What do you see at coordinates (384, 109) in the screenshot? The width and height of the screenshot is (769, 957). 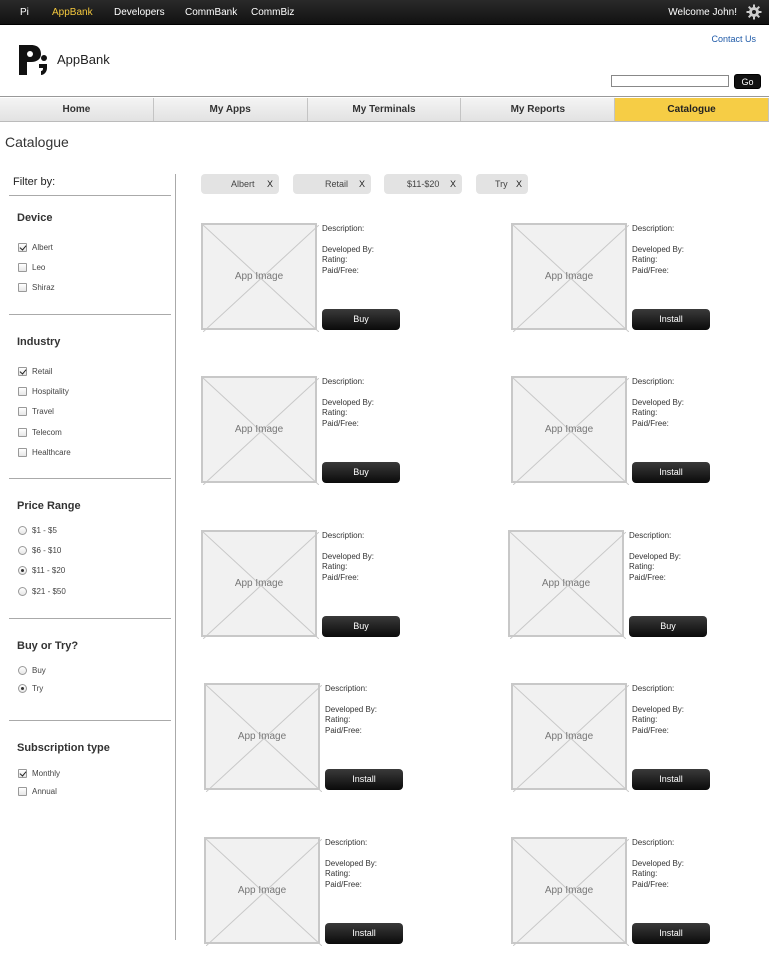 I see `tab-my-terminals: My Terminals` at bounding box center [384, 109].